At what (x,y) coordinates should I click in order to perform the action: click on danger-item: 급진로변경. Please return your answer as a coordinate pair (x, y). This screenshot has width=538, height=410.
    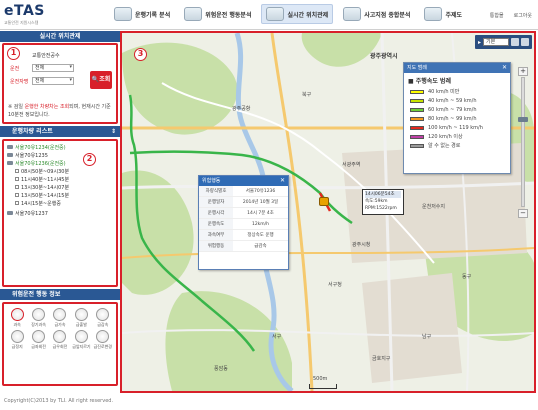
    Looking at the image, I should click on (103, 340).